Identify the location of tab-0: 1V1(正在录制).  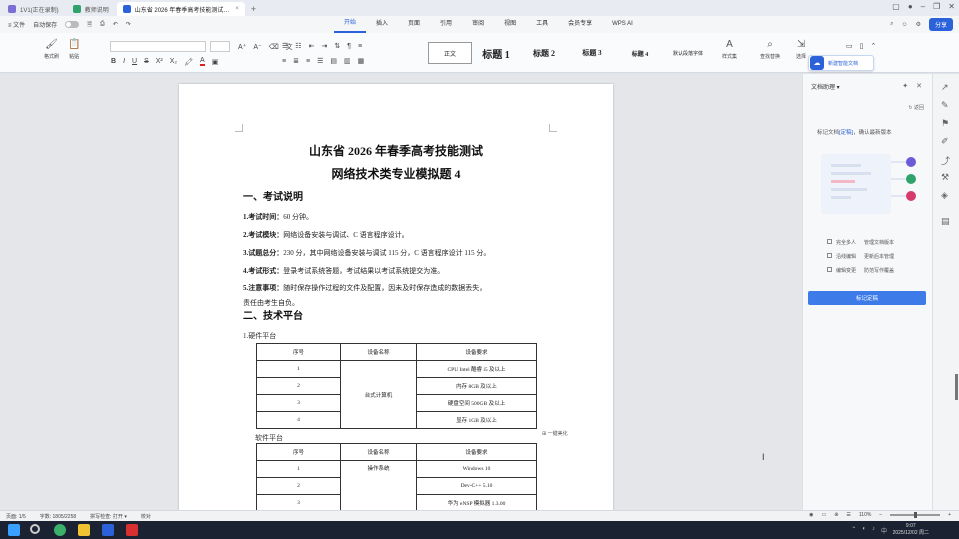
(33, 9).